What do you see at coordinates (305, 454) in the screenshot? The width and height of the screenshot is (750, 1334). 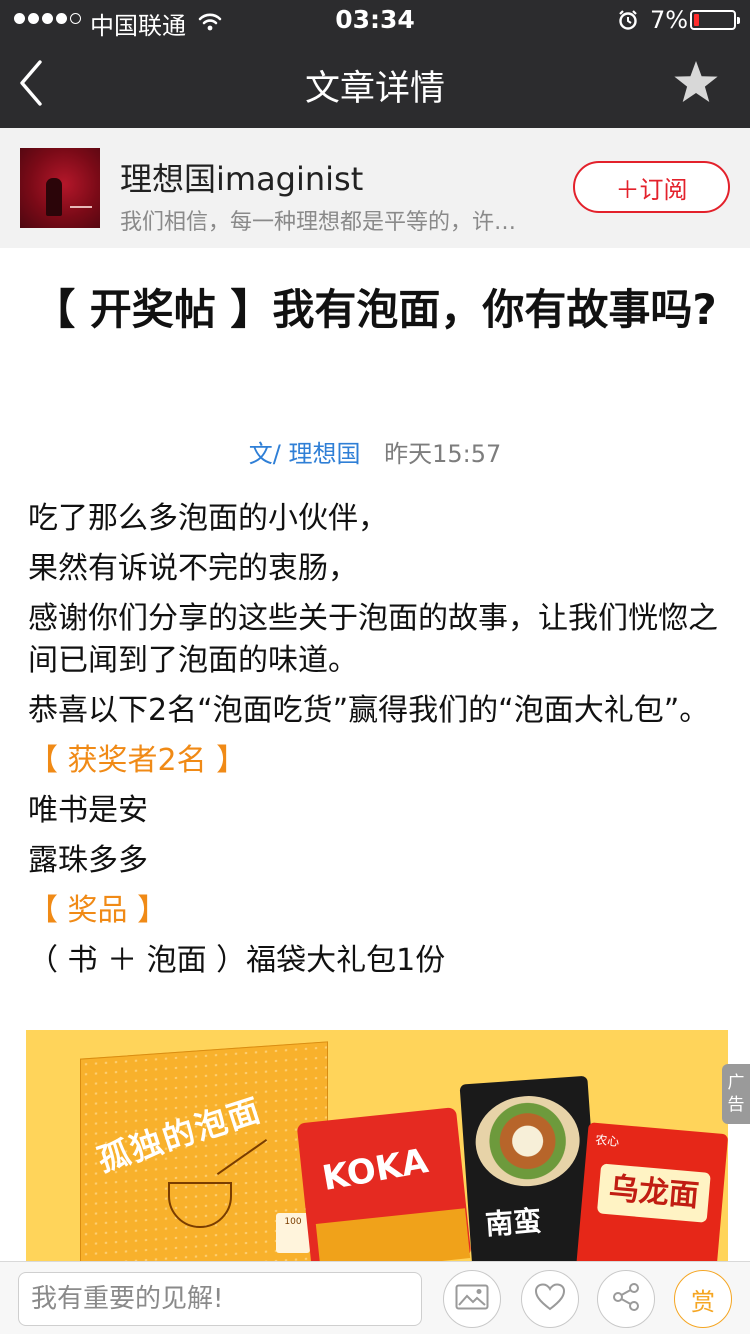 I see `author-link: 文/ 理想国` at bounding box center [305, 454].